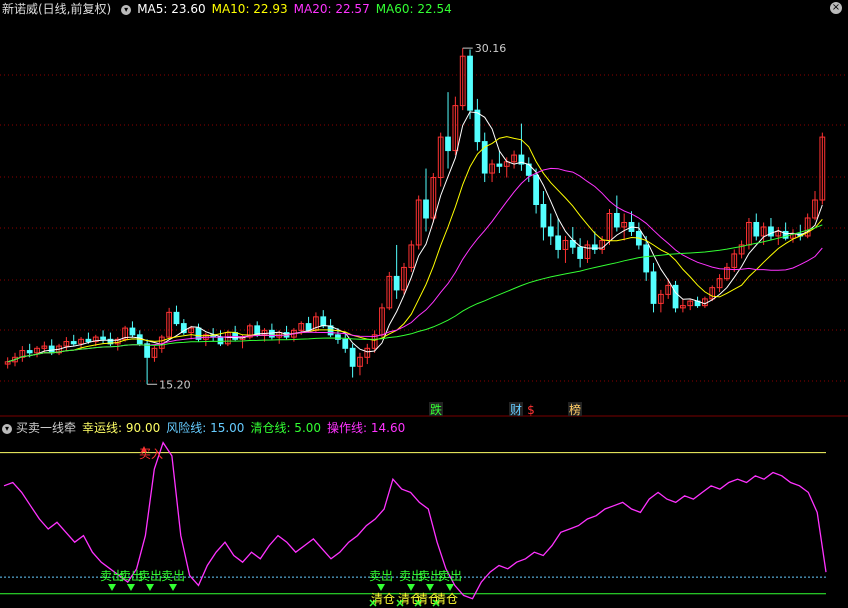  I want to click on indicator-line-label-2: 清仓线: 5.00, so click(286, 428).